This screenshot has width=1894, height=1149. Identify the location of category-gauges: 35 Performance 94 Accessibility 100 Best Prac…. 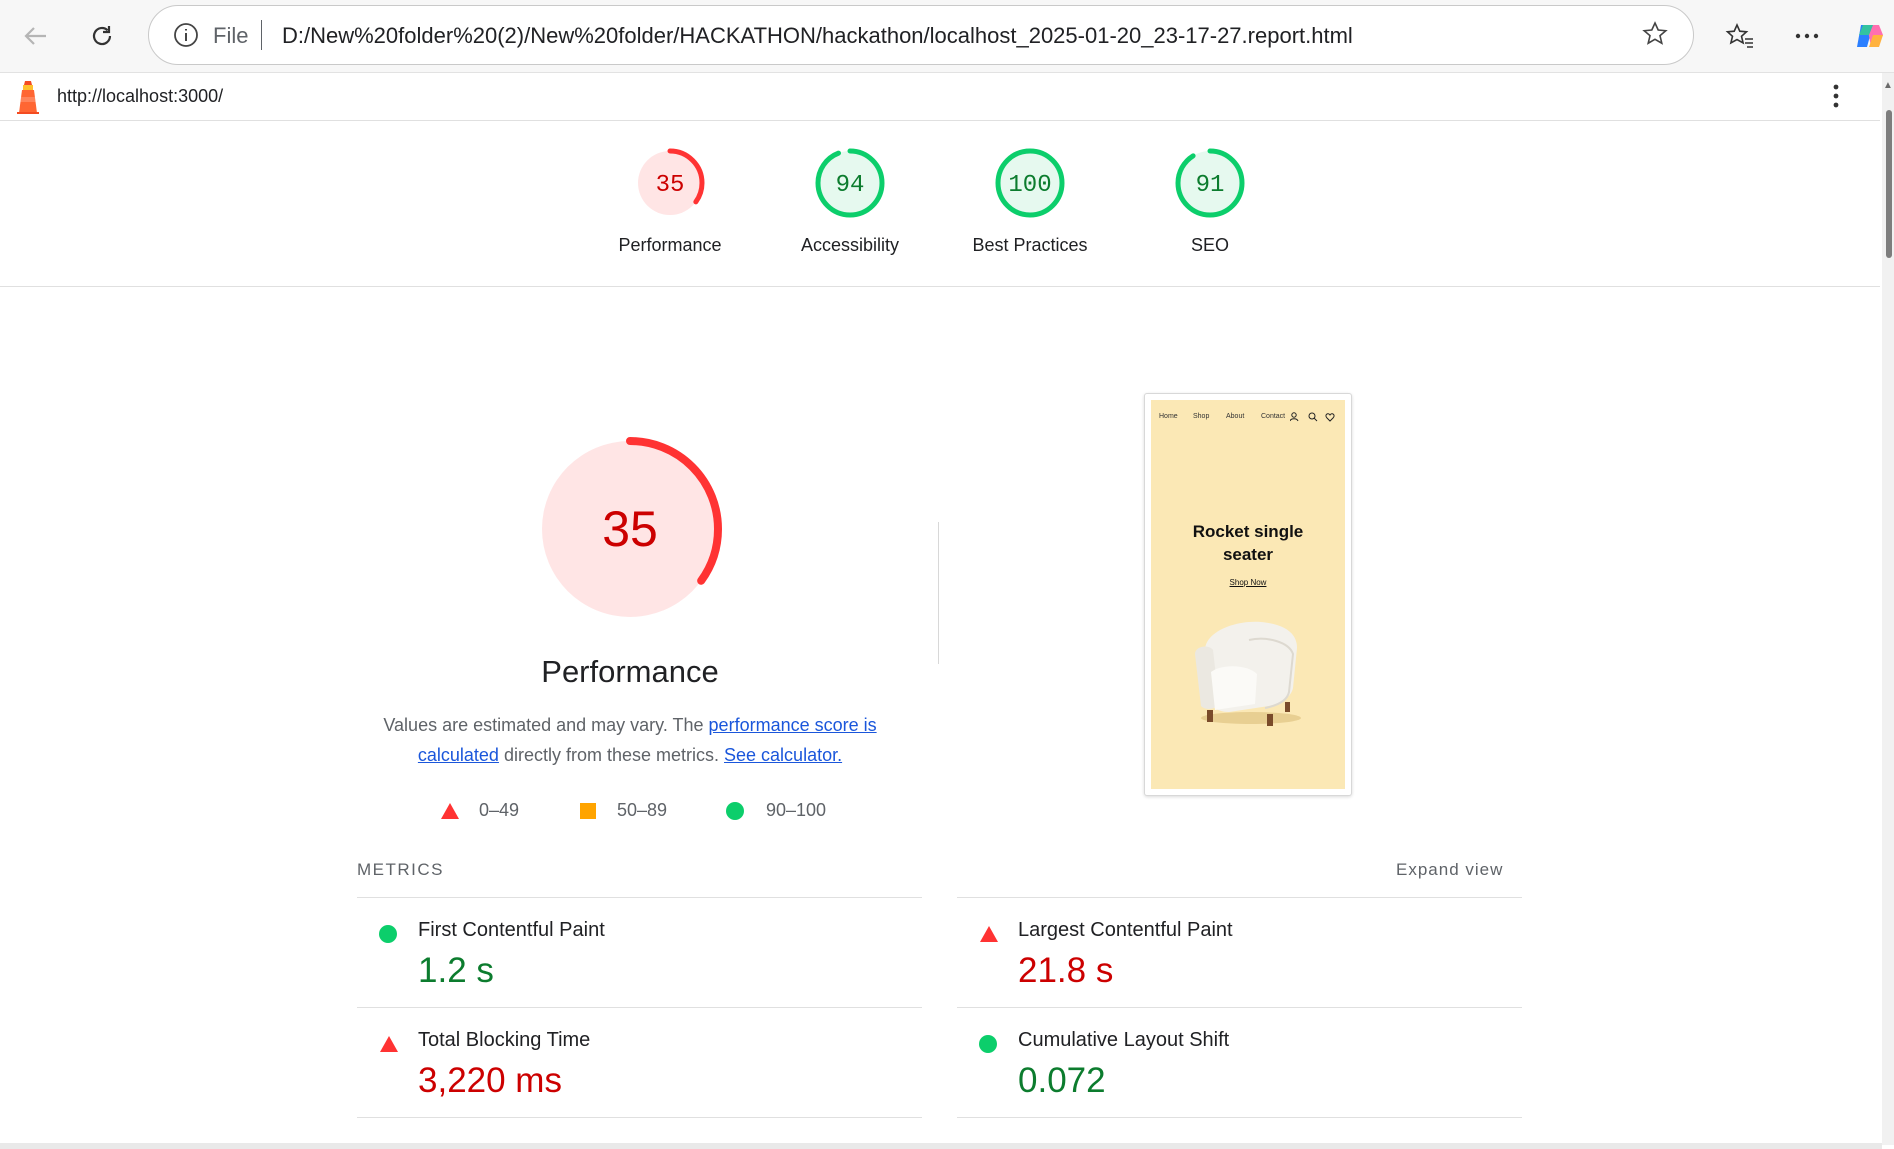
(940, 204).